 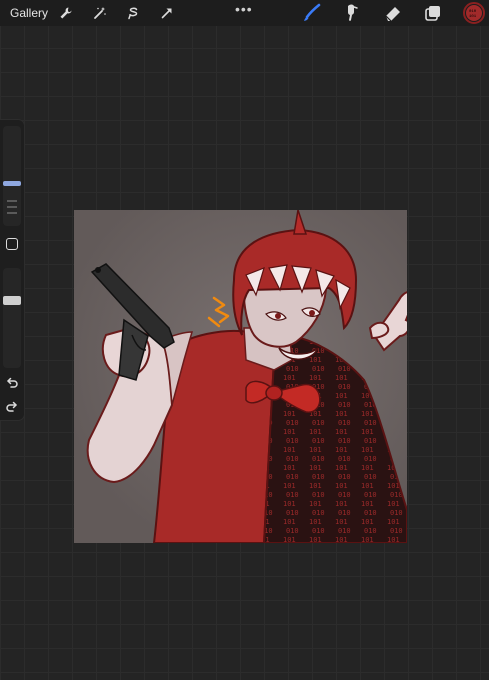 I want to click on color-picker-icon: 010 101, so click(x=474, y=13).